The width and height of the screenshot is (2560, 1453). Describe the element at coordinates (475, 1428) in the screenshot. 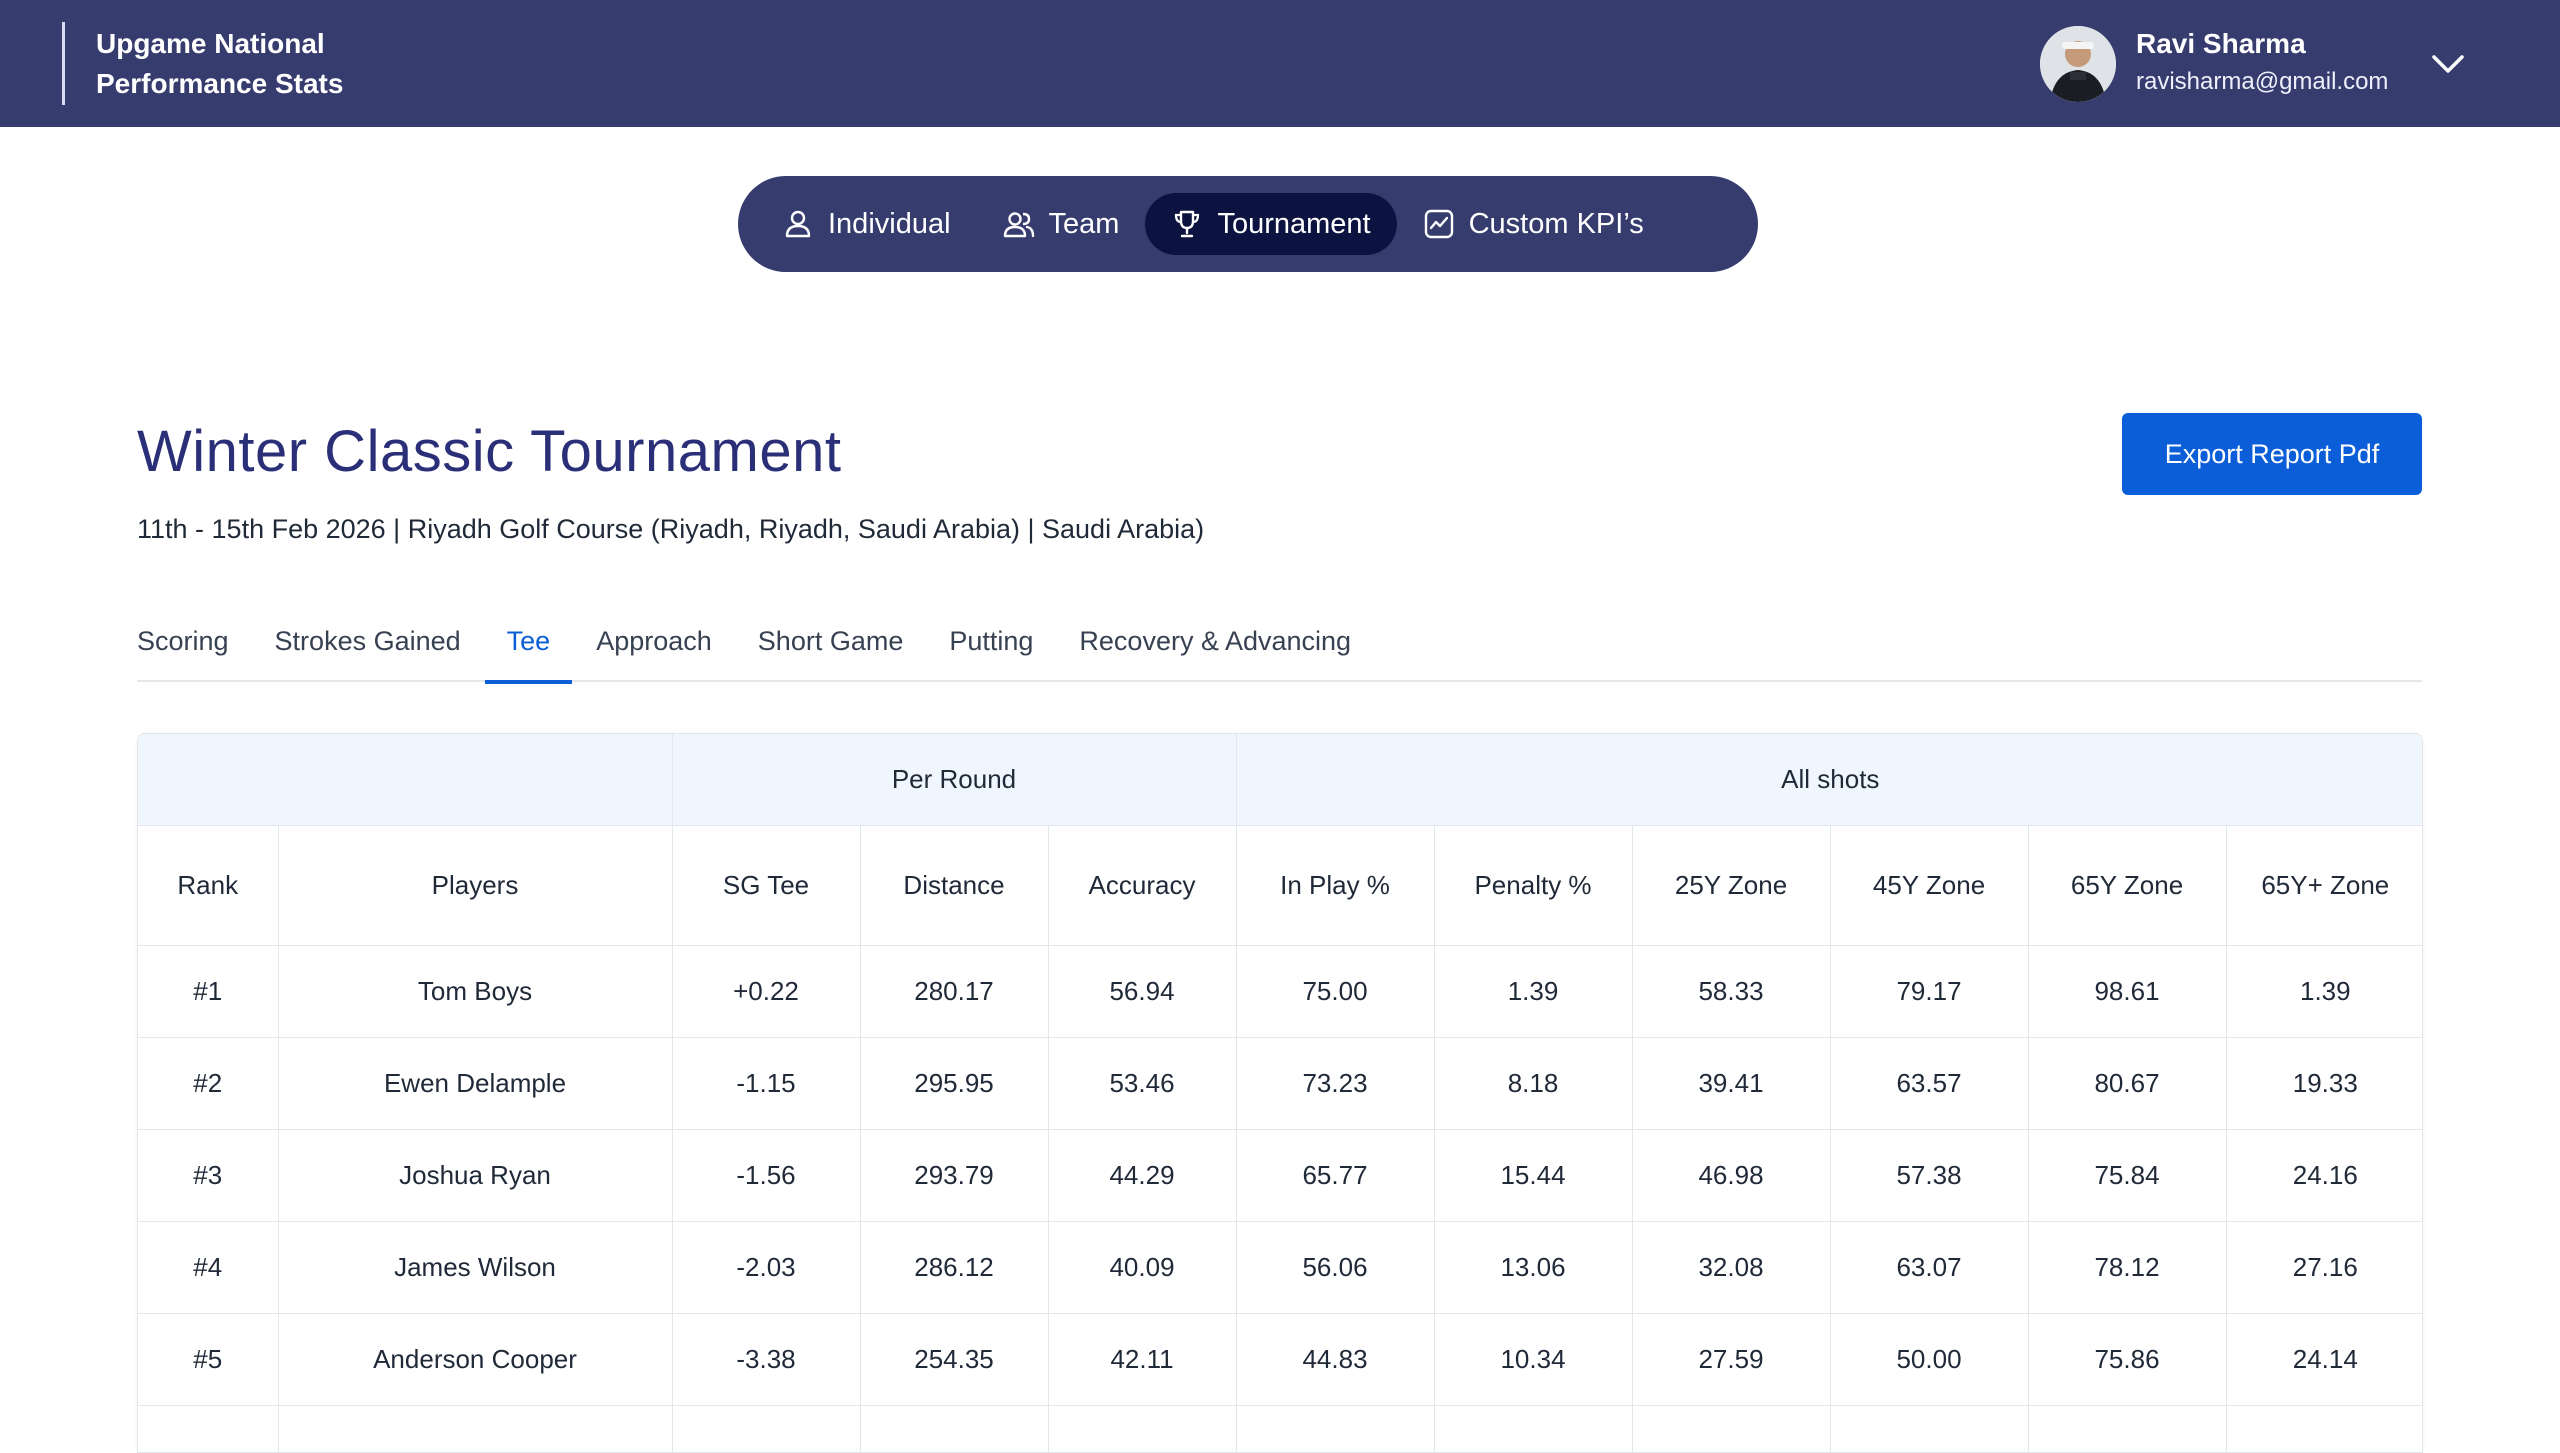

I see `player-name-cell` at that location.